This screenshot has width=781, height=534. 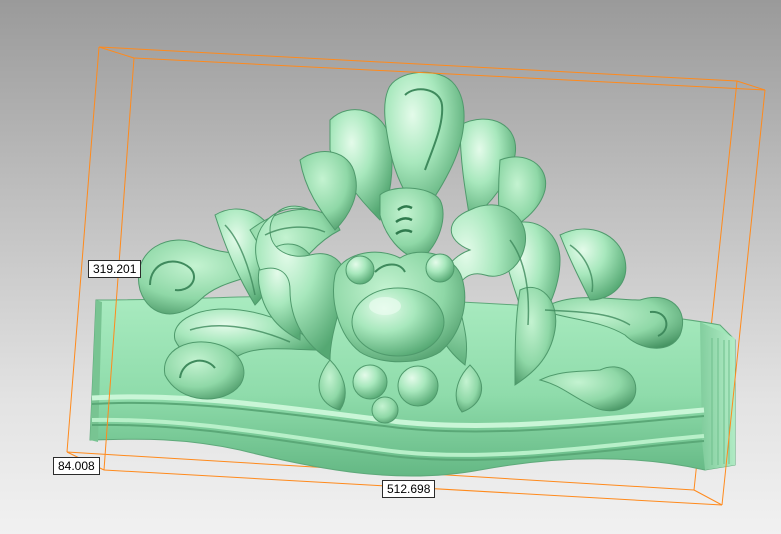 What do you see at coordinates (76, 466) in the screenshot?
I see `depth-dimension-label: 84.008` at bounding box center [76, 466].